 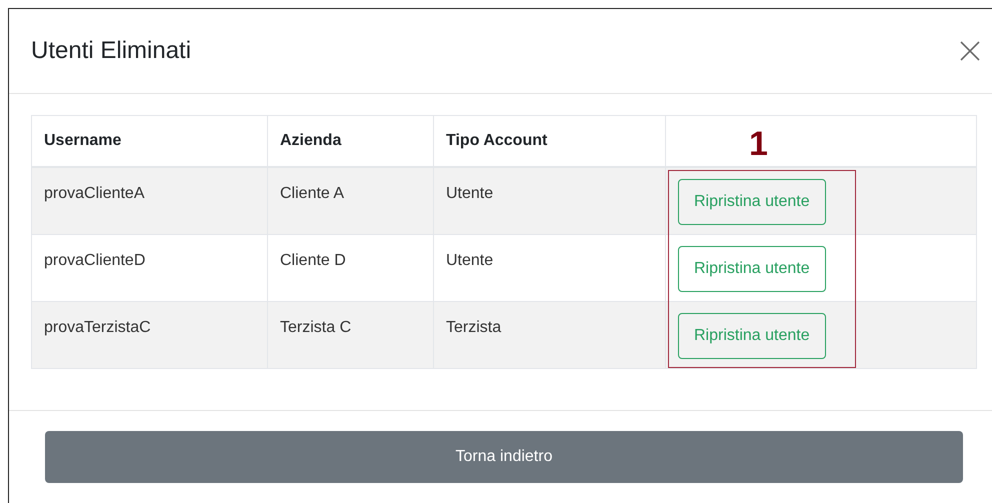 What do you see at coordinates (970, 51) in the screenshot?
I see `close-icon` at bounding box center [970, 51].